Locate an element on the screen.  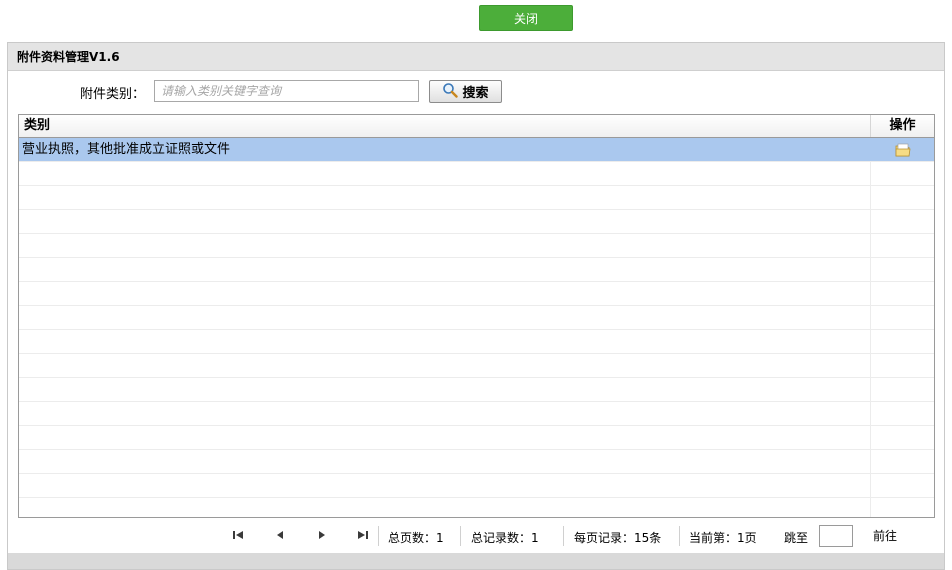
records-per-page: 每页记录：15条 is located at coordinates (618, 538).